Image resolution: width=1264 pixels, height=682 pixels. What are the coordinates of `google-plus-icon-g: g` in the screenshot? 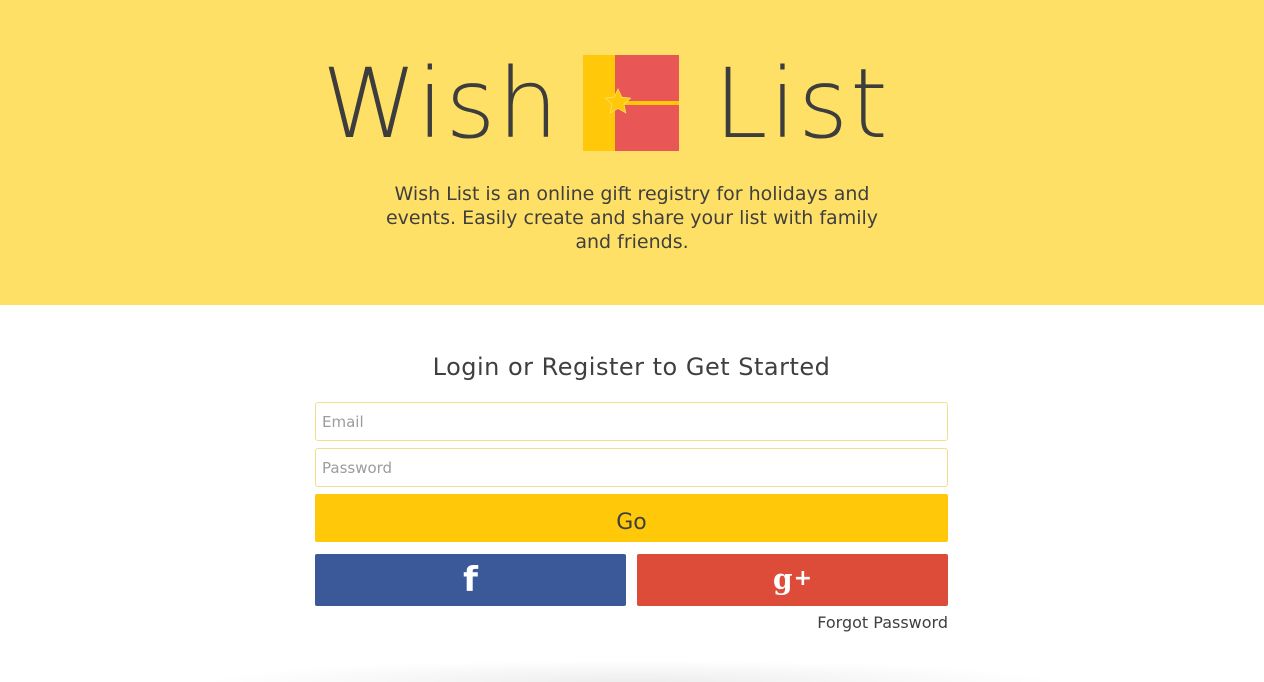 It's located at (782, 579).